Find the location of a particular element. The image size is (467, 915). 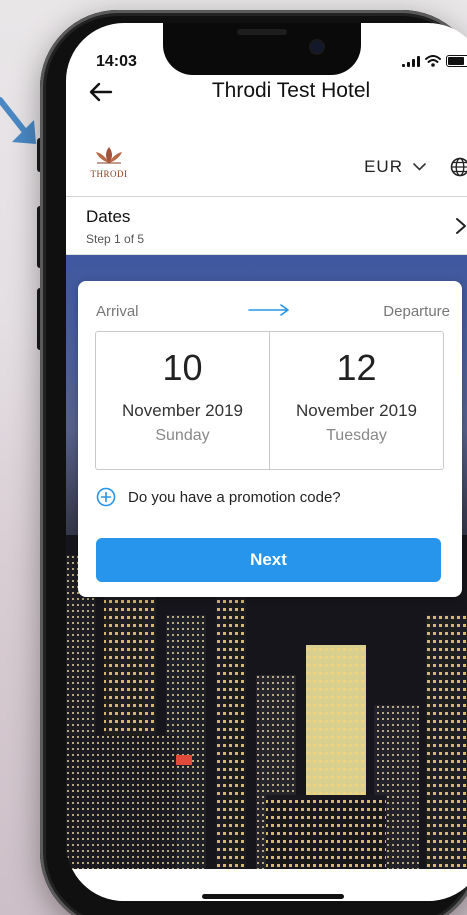

lotus-logo-icon is located at coordinates (109, 155).